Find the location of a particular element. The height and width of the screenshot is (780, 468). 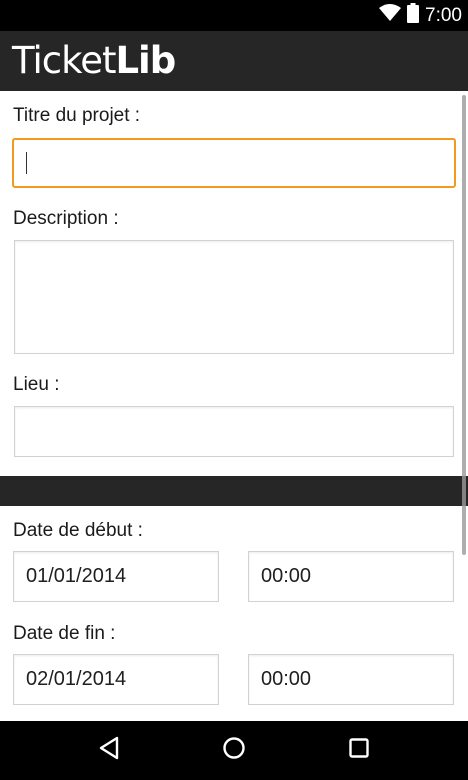

home-button is located at coordinates (234, 751).